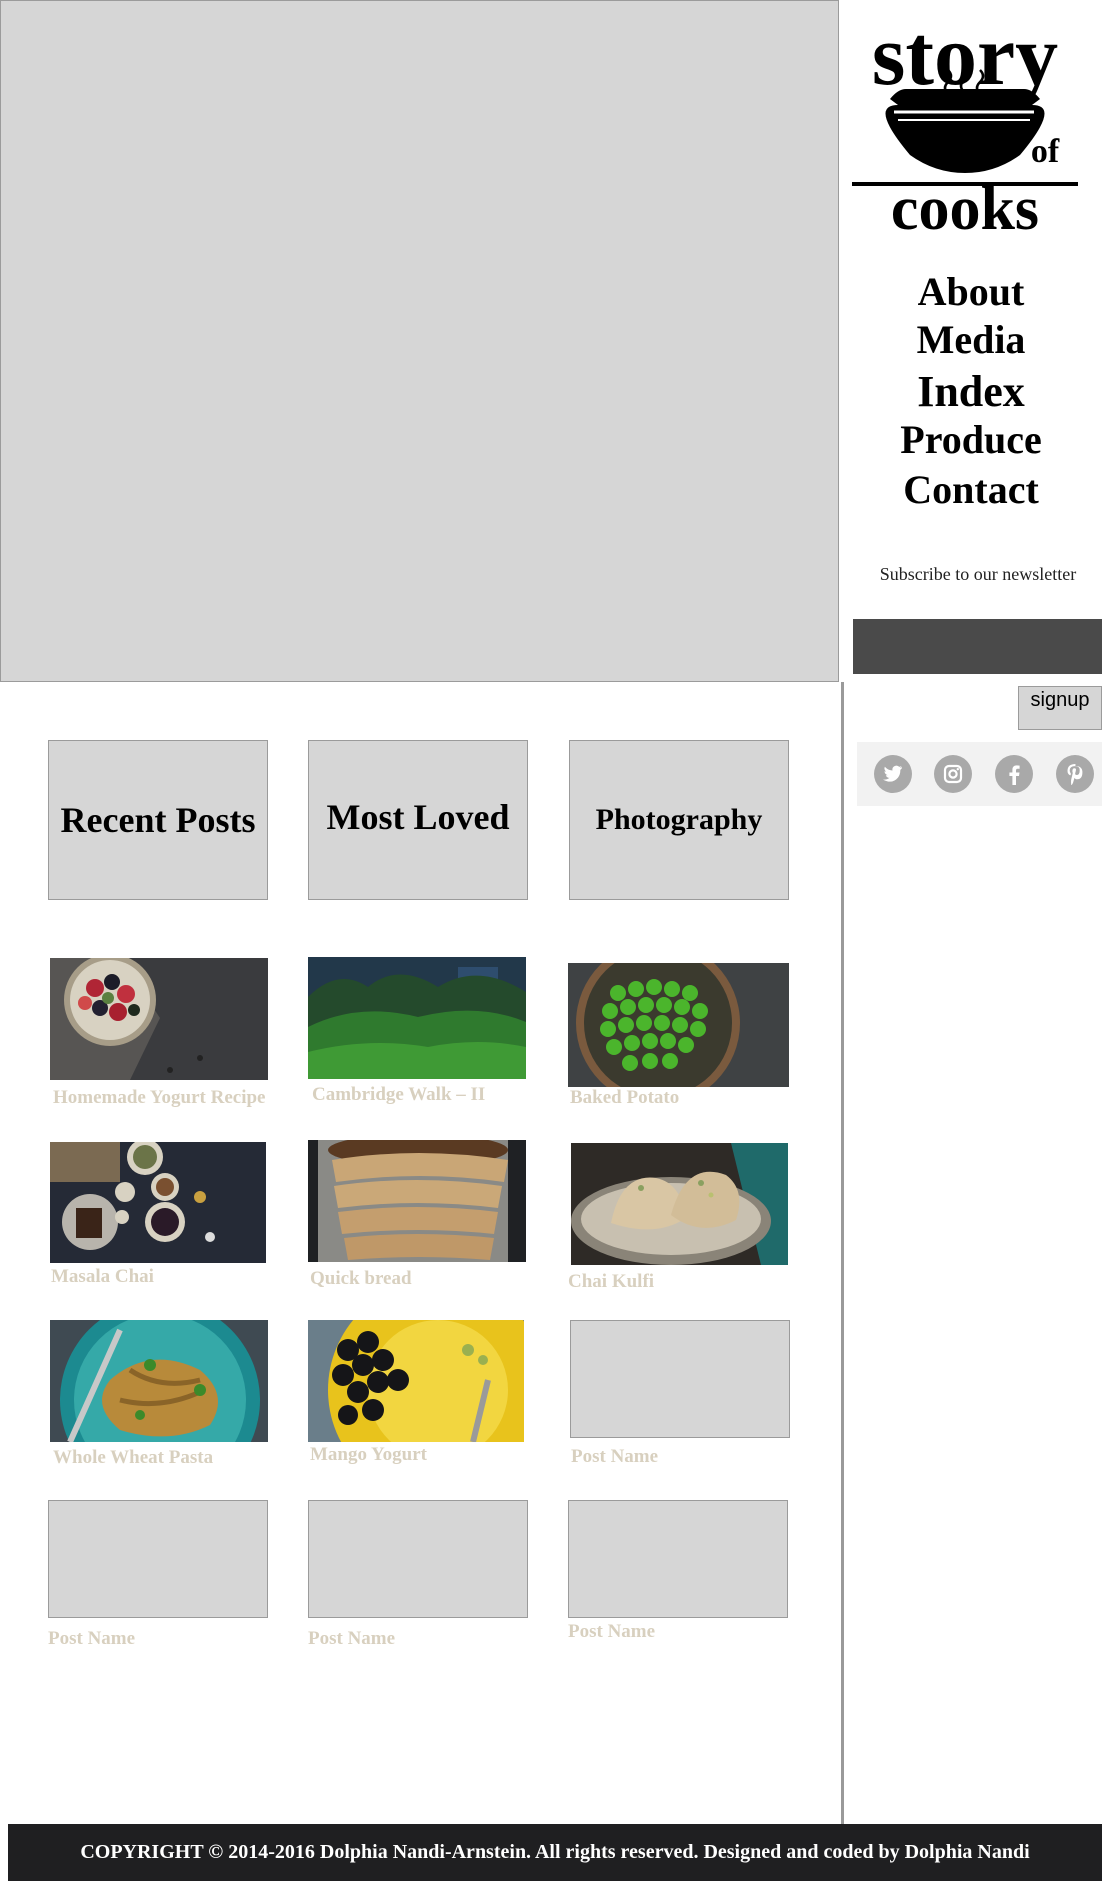  What do you see at coordinates (159, 1098) in the screenshot?
I see `post-title: Homemade Yogurt Recipe` at bounding box center [159, 1098].